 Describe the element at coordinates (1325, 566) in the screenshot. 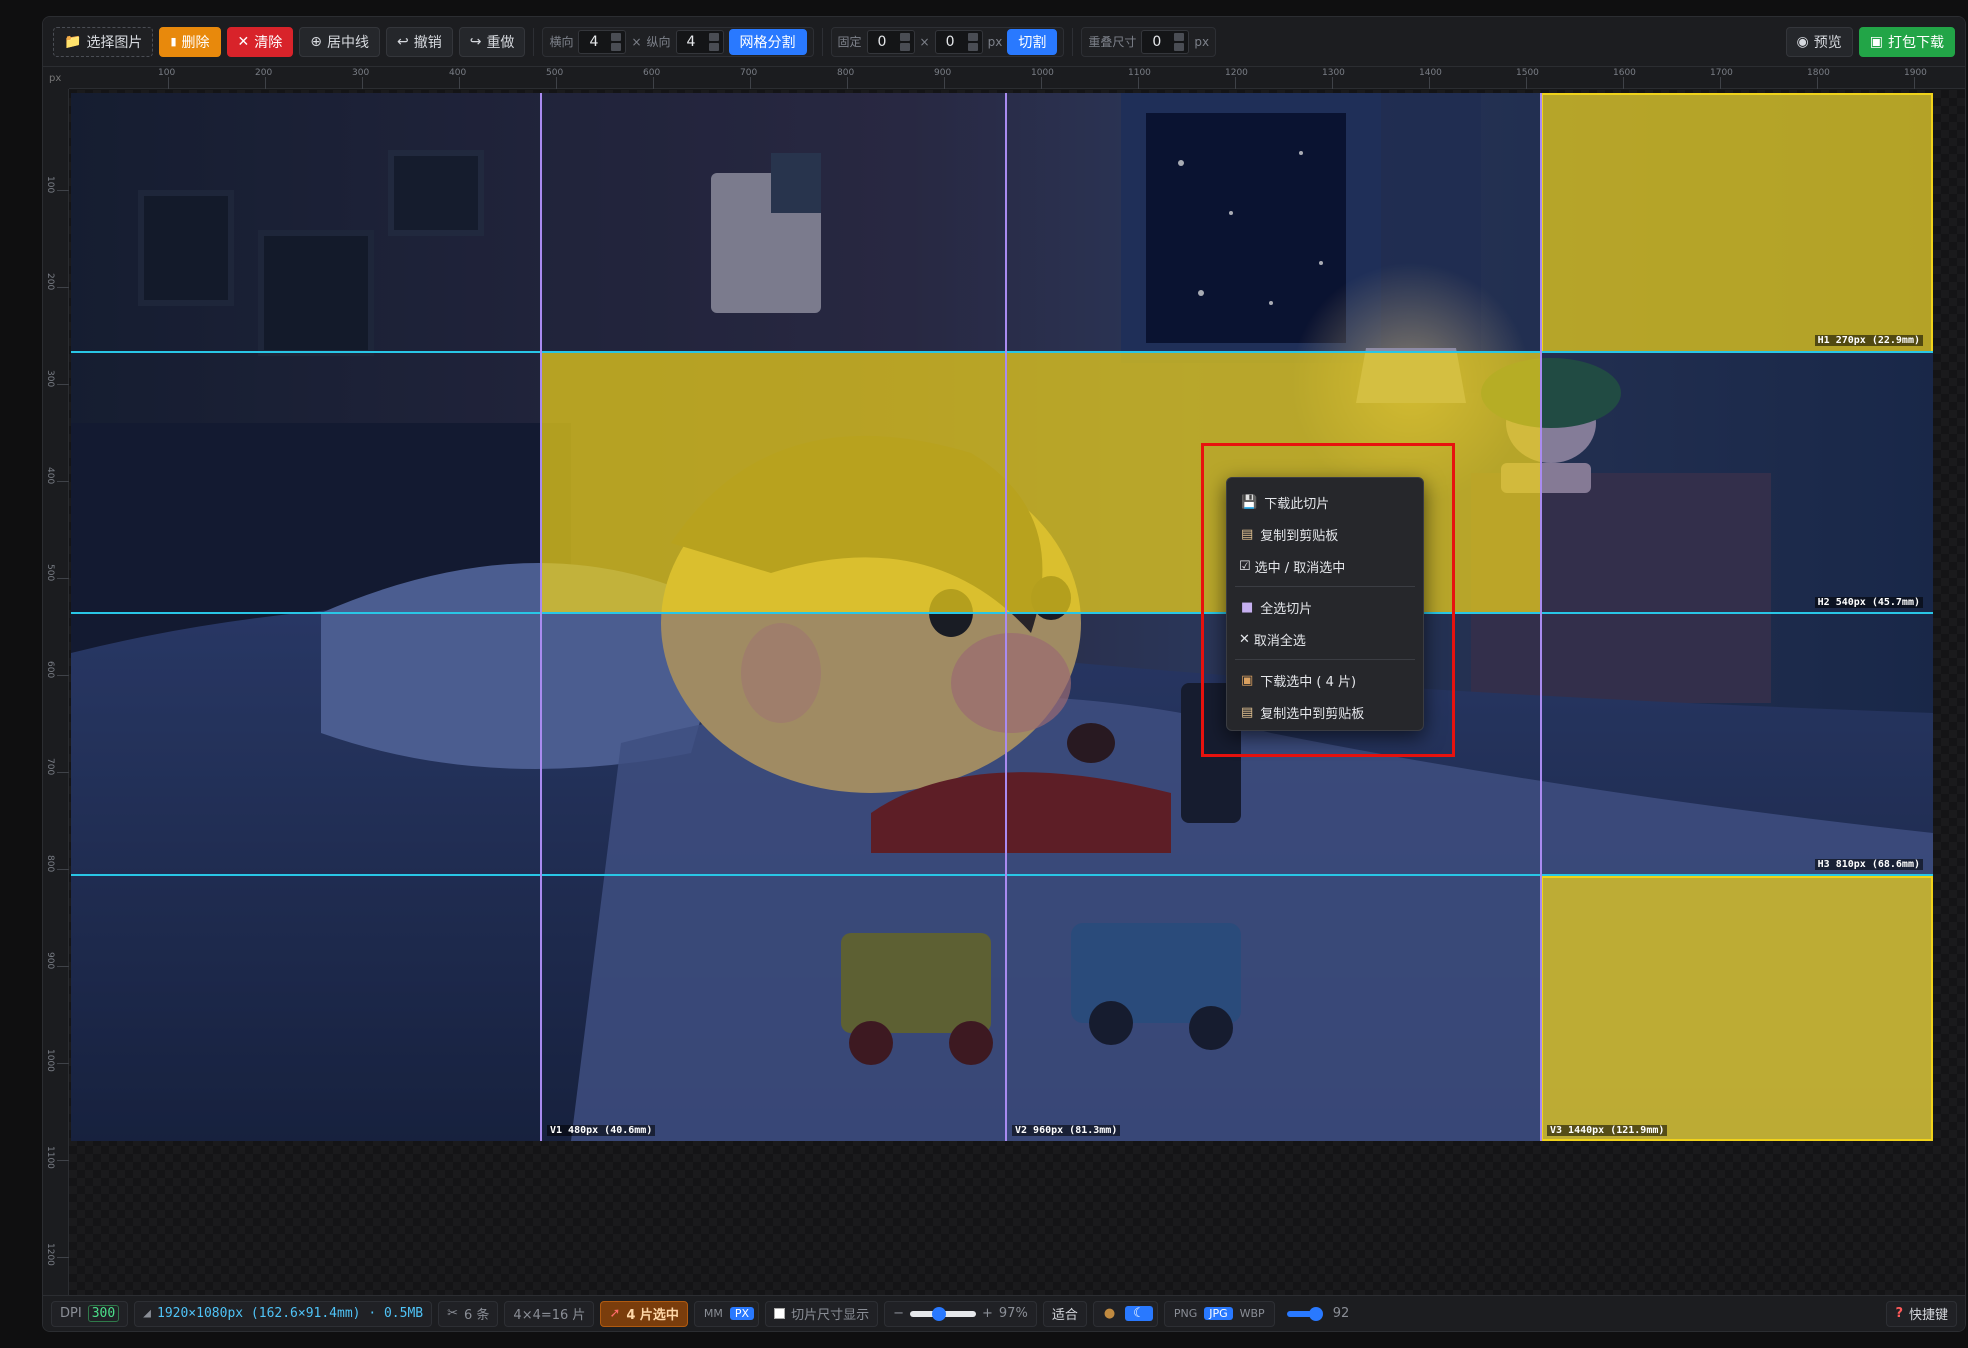

I see `menu-toggle-select: ☑ 选中 / 取消选中` at that location.